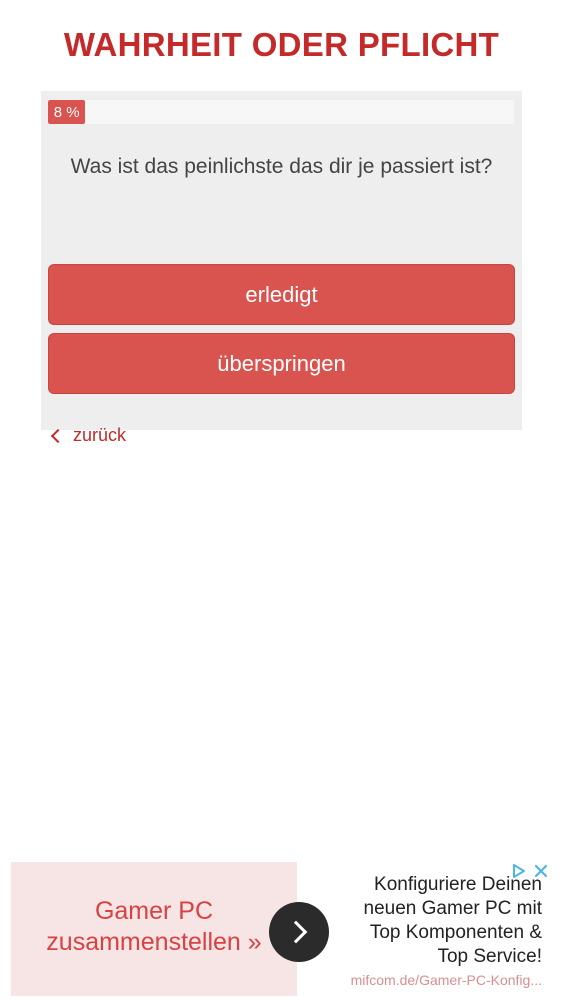  Describe the element at coordinates (489, 956) in the screenshot. I see `ad-body-line: Top Service!` at that location.